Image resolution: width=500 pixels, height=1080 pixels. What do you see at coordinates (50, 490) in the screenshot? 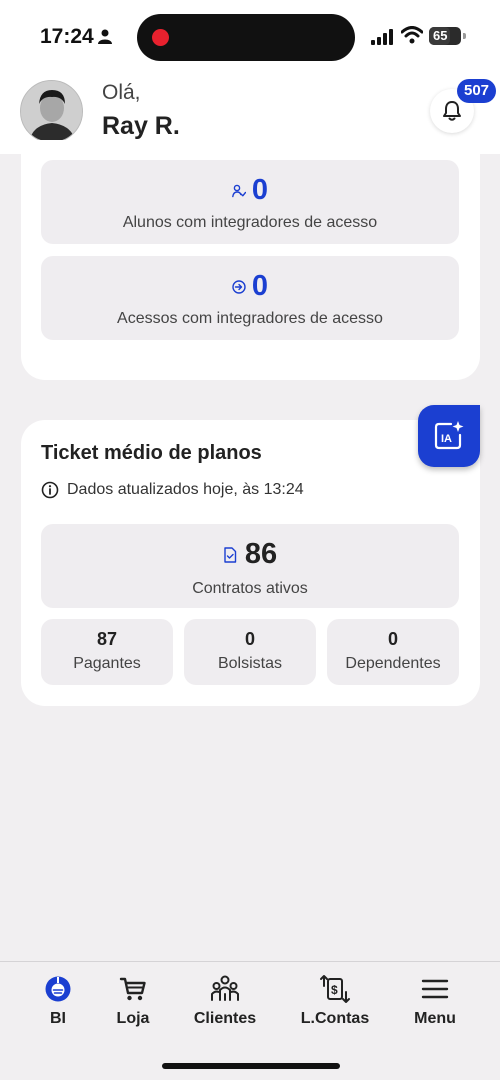
I see `info-icon` at bounding box center [50, 490].